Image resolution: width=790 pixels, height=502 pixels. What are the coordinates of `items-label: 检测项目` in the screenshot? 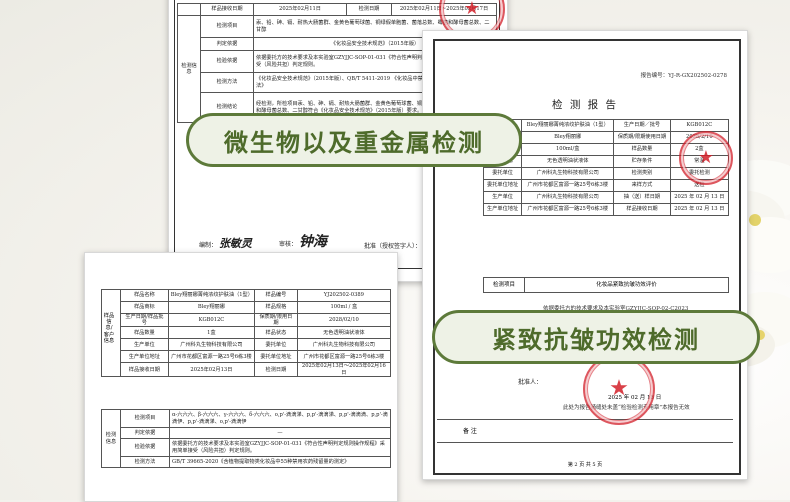 It's located at (227, 26).